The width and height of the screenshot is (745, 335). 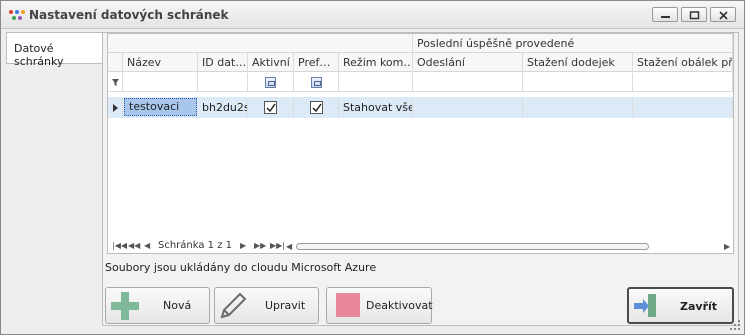 I want to click on filter-odeslani, so click(x=468, y=82).